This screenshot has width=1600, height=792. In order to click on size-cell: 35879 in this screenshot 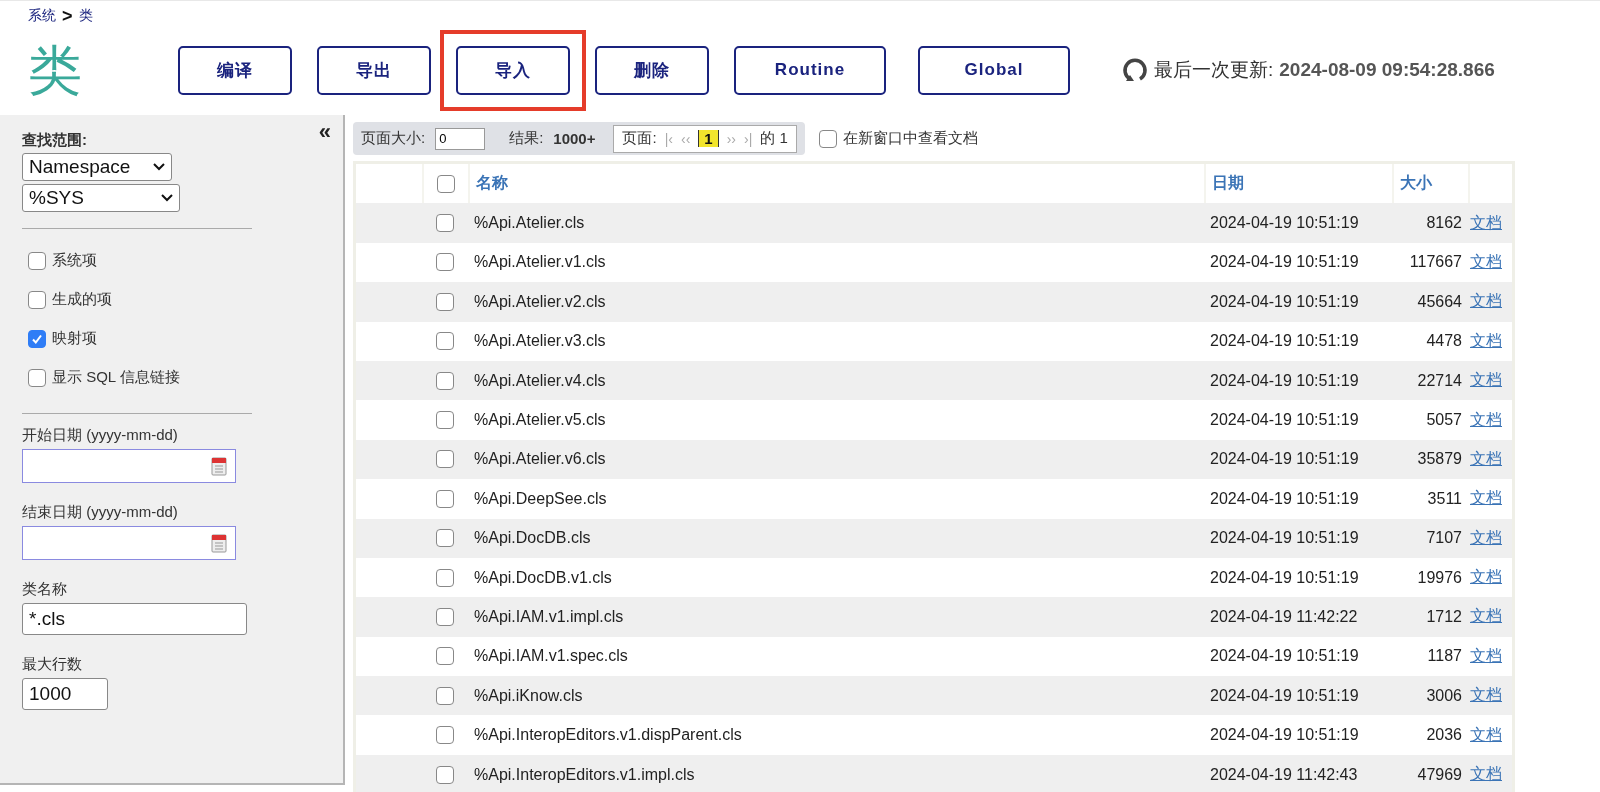, I will do `click(1439, 459)`.